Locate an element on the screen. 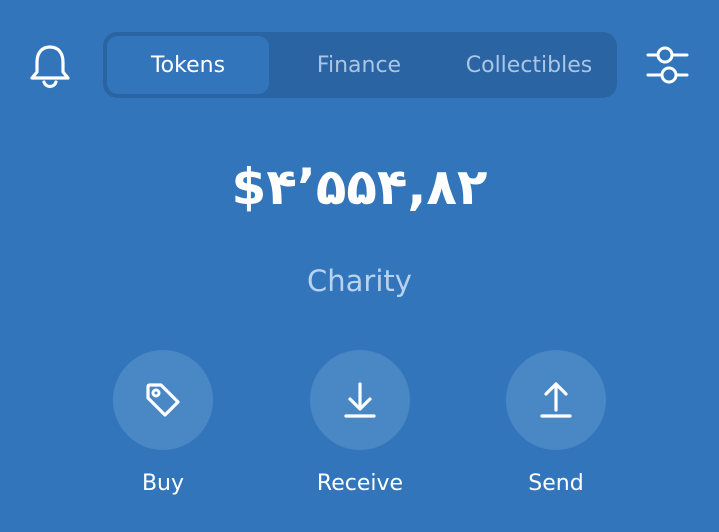  bell-icon is located at coordinates (50, 67).